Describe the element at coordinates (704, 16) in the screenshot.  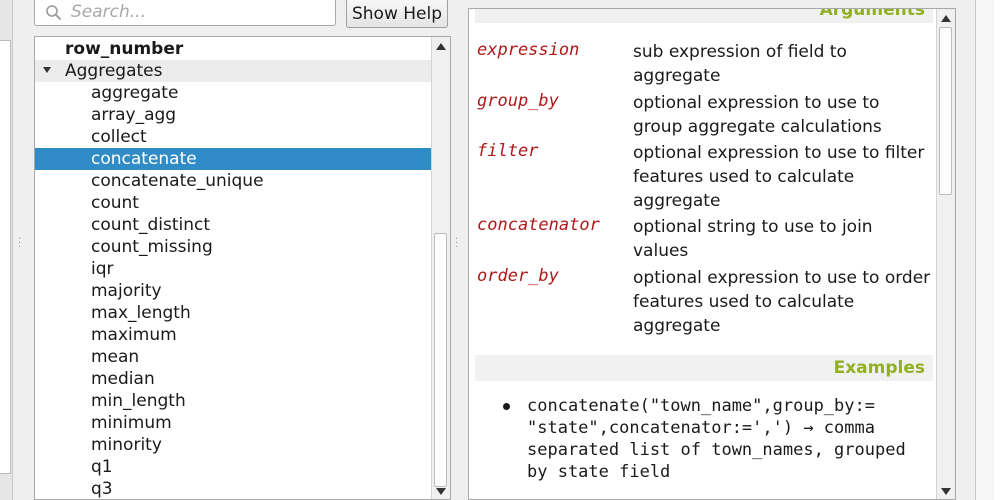
I see `arguments-heading: Arguments` at that location.